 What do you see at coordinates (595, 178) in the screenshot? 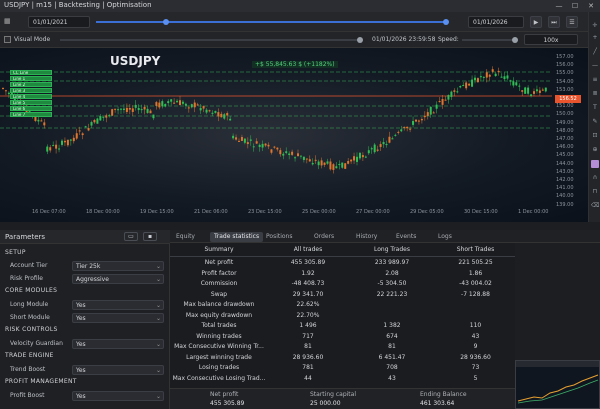
I see `magnet-icon: ∩` at bounding box center [595, 178].